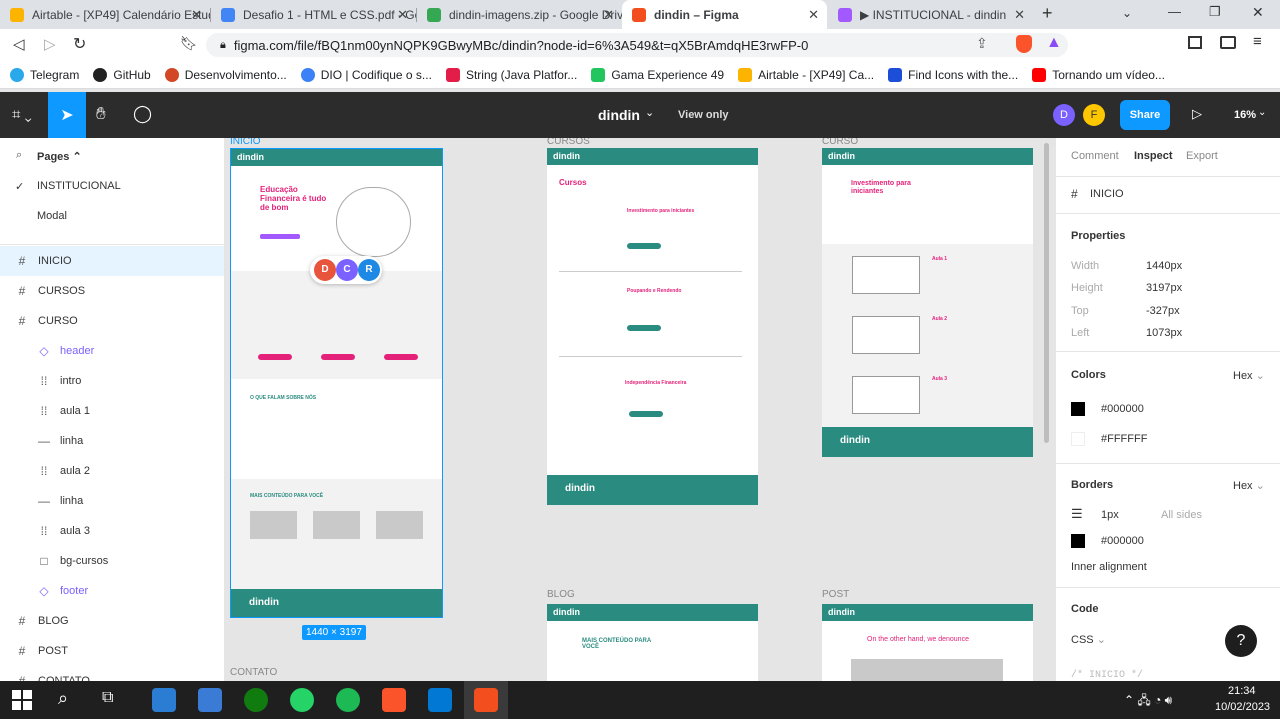  What do you see at coordinates (930, 14) in the screenshot?
I see `browser-tab: ▶ INSTITUCIONAL - dindin ✕` at bounding box center [930, 14].